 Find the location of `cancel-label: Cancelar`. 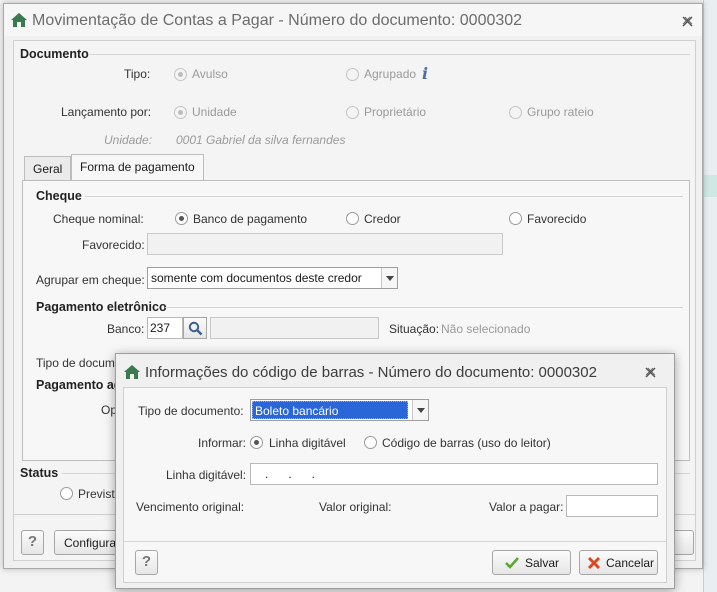

cancel-label: Cancelar is located at coordinates (630, 563).